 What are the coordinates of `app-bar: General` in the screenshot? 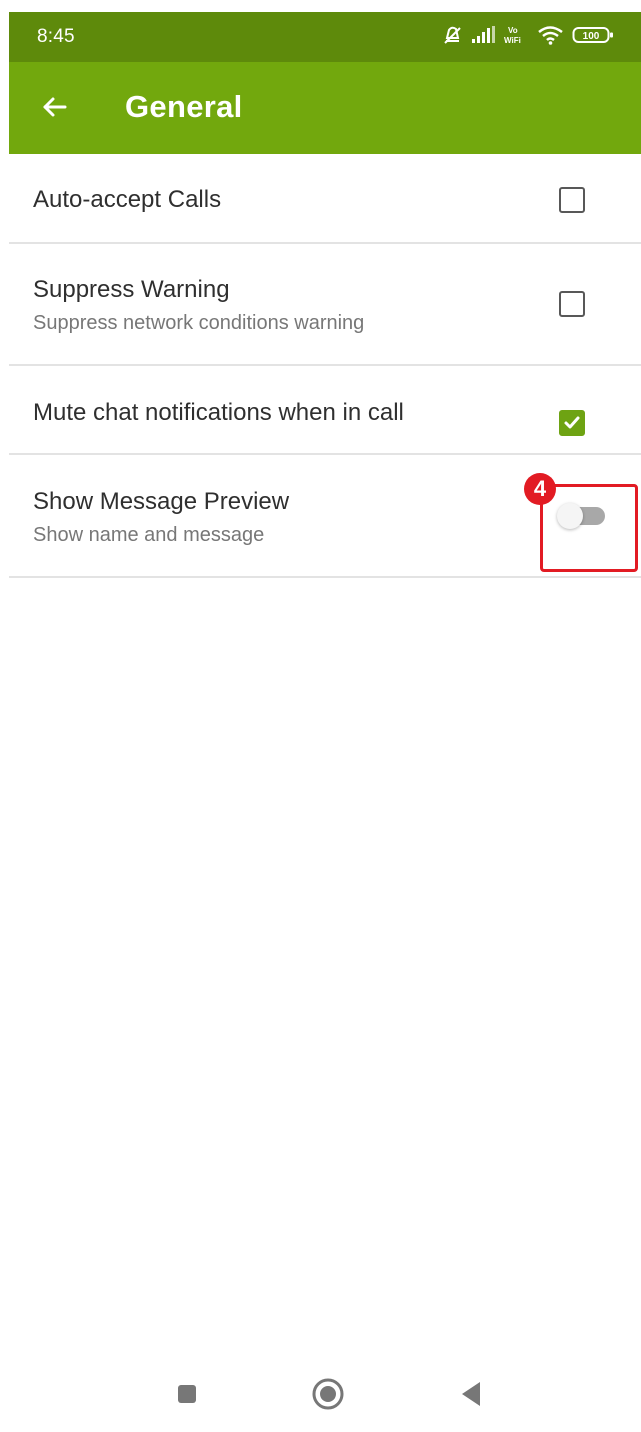 It's located at (325, 108).